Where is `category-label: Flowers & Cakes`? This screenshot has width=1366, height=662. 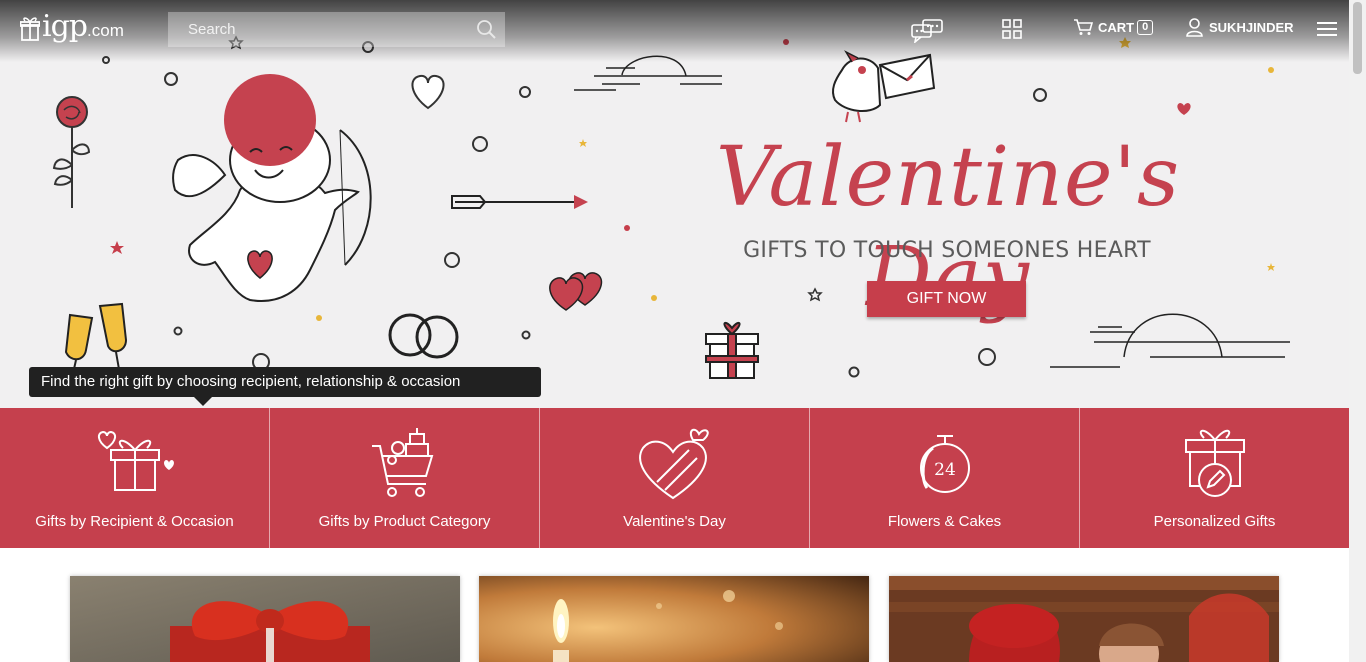
category-label: Flowers & Cakes is located at coordinates (944, 521).